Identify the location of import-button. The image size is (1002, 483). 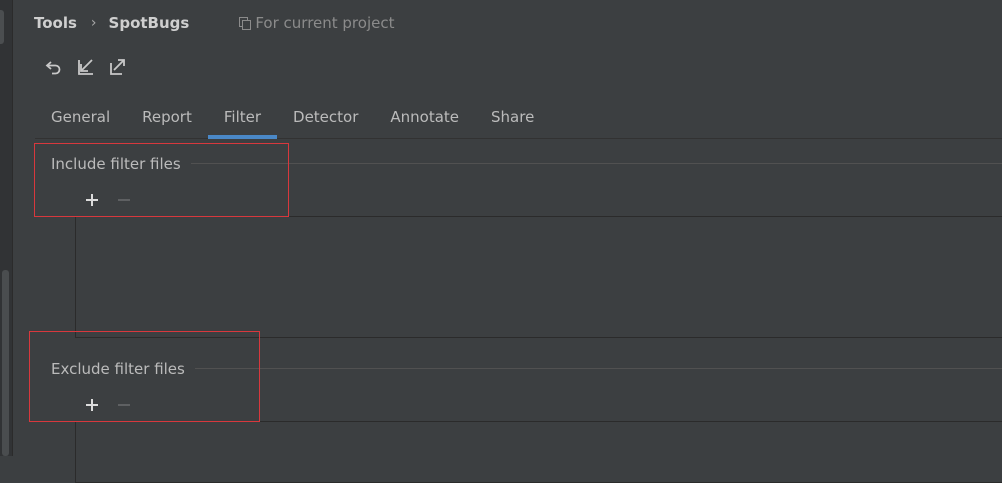
(86, 67).